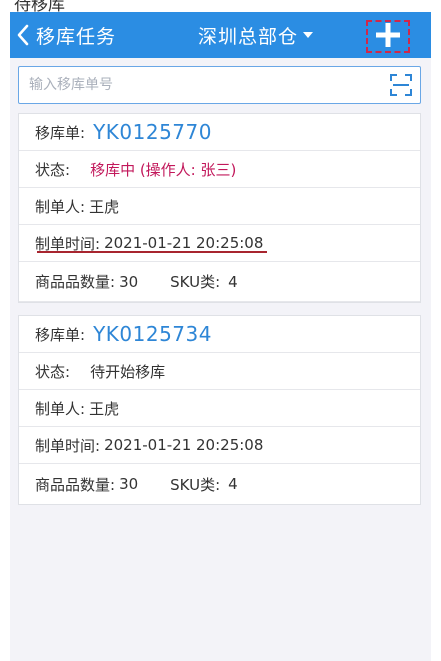 This screenshot has width=441, height=661. What do you see at coordinates (401, 85) in the screenshot?
I see `scan-icon` at bounding box center [401, 85].